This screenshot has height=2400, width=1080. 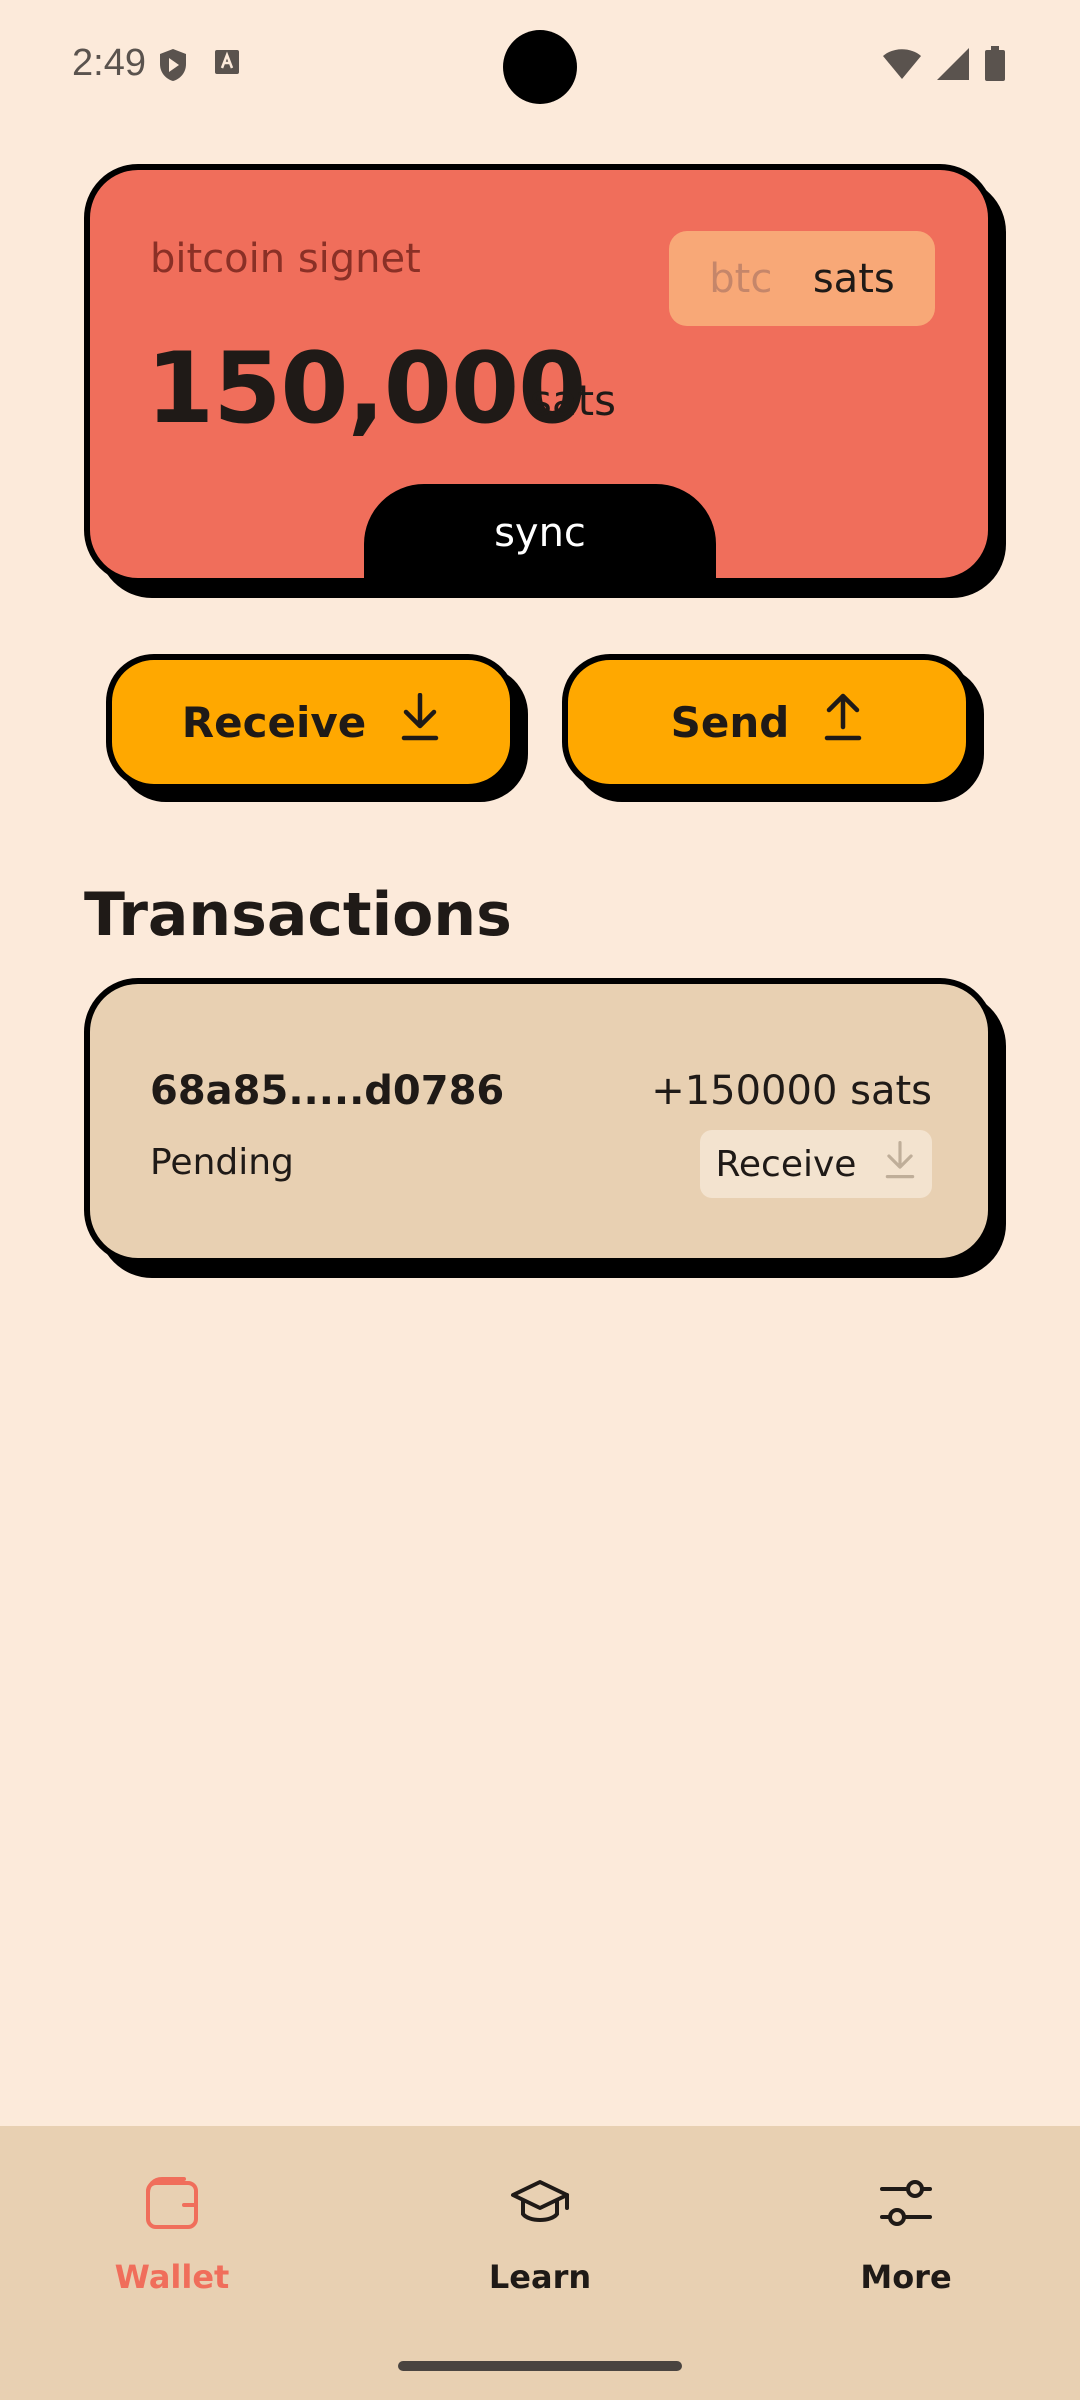 I want to click on status-icons-left, so click(x=199, y=67).